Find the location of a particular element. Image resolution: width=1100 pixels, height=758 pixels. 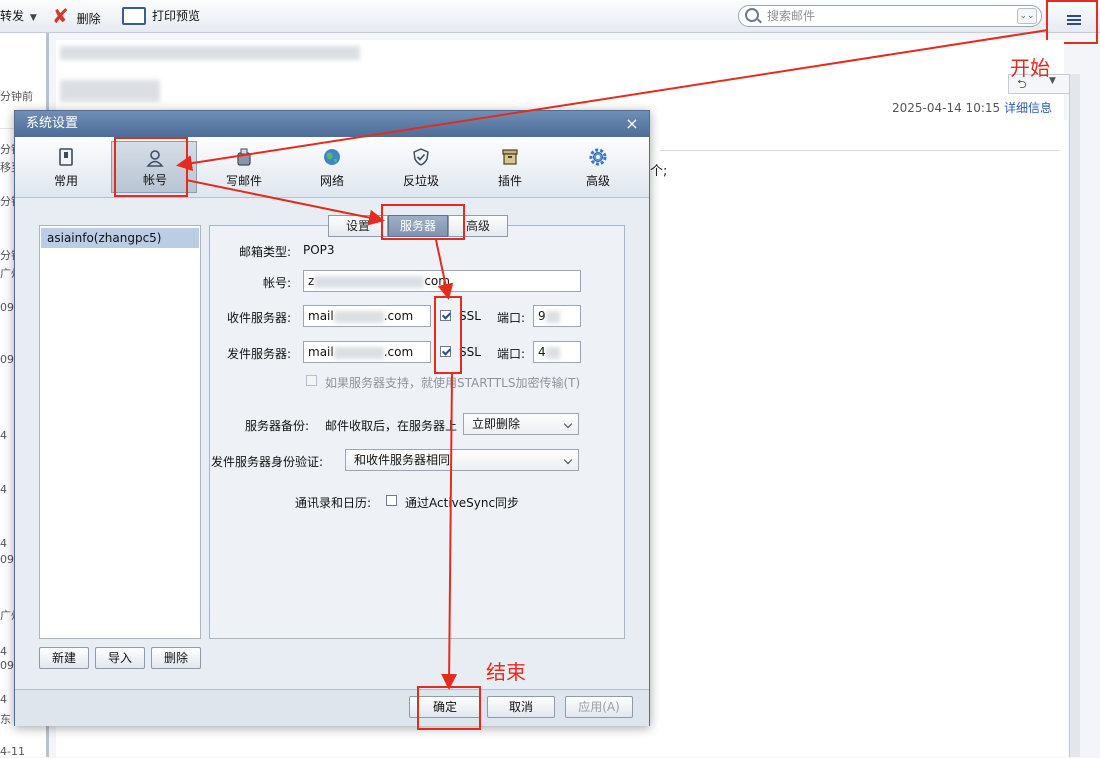

arrow-server-to-ssl is located at coordinates (444, 269).